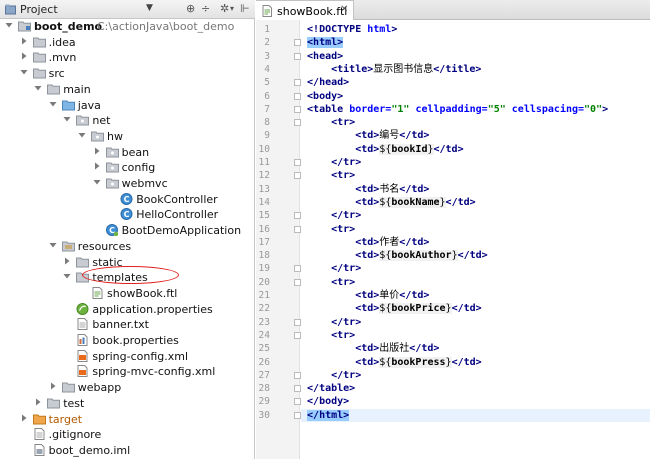  I want to click on tree-item: webmvc, so click(127, 184).